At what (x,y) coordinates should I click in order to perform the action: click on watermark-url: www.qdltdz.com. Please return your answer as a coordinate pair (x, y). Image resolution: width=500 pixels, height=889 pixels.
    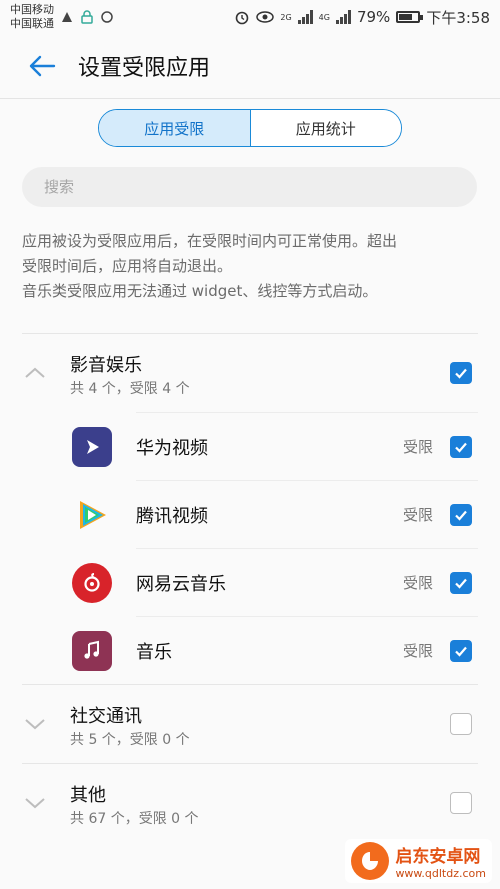
    Looking at the image, I should click on (440, 873).